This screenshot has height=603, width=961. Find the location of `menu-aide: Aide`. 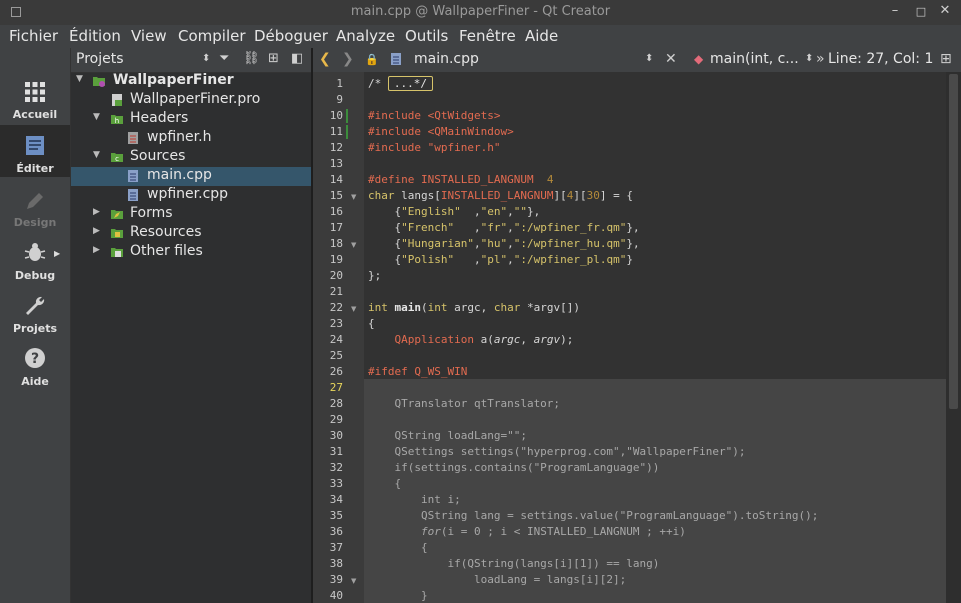

menu-aide: Aide is located at coordinates (541, 36).